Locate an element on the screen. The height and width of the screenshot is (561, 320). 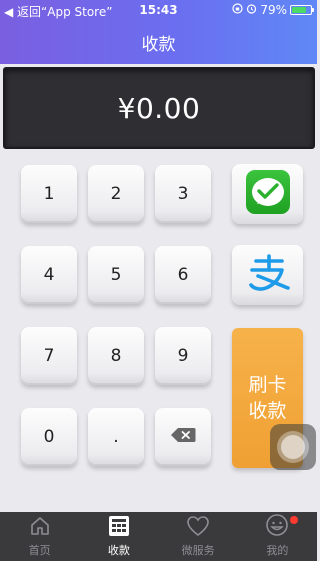
page-title: 收款 is located at coordinates (158, 44).